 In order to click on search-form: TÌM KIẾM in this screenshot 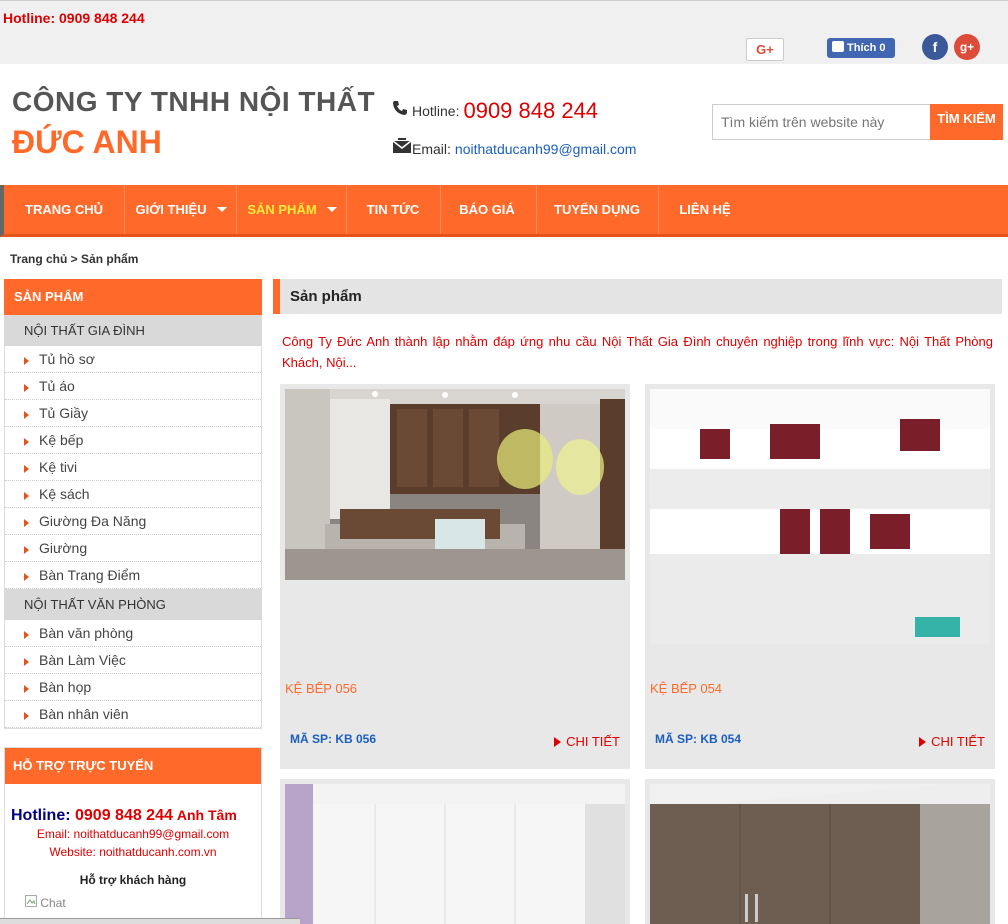, I will do `click(857, 122)`.